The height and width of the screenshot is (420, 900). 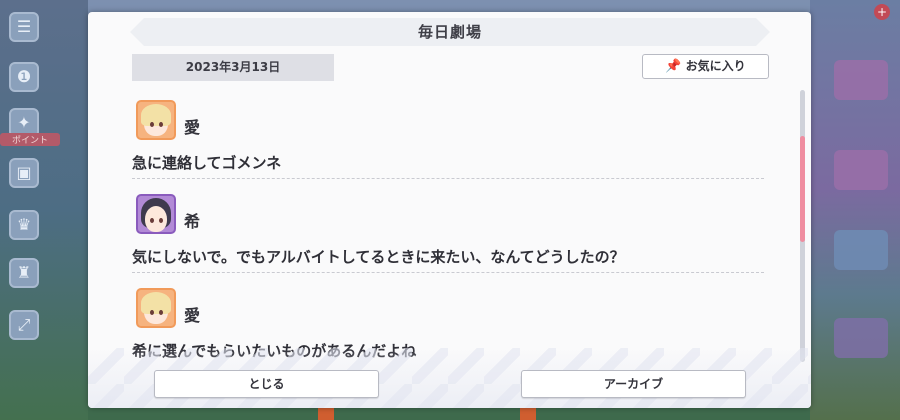 I want to click on dialogue-text: 希に選んでもらいたいものがあるんだよね, so click(x=274, y=351).